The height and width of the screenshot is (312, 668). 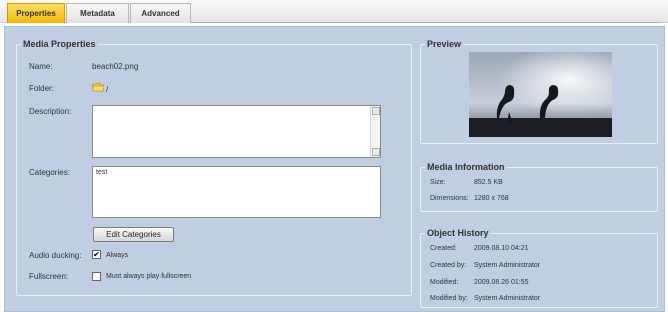 What do you see at coordinates (376, 111) in the screenshot?
I see `scroll-up-button` at bounding box center [376, 111].